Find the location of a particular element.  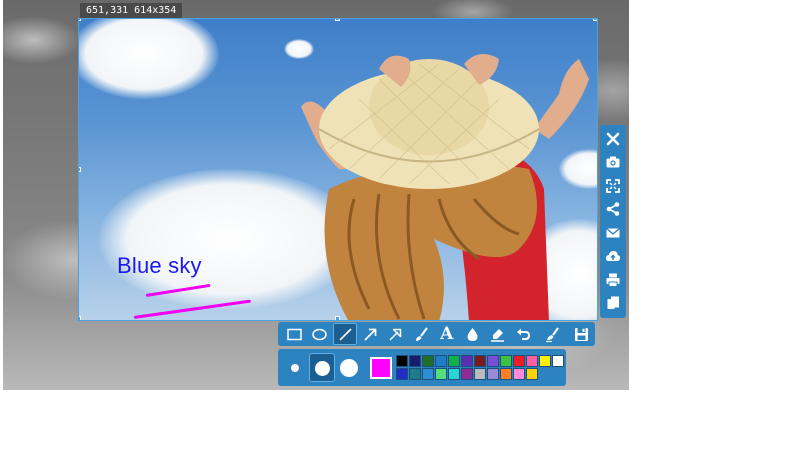

close-button is located at coordinates (613, 139).